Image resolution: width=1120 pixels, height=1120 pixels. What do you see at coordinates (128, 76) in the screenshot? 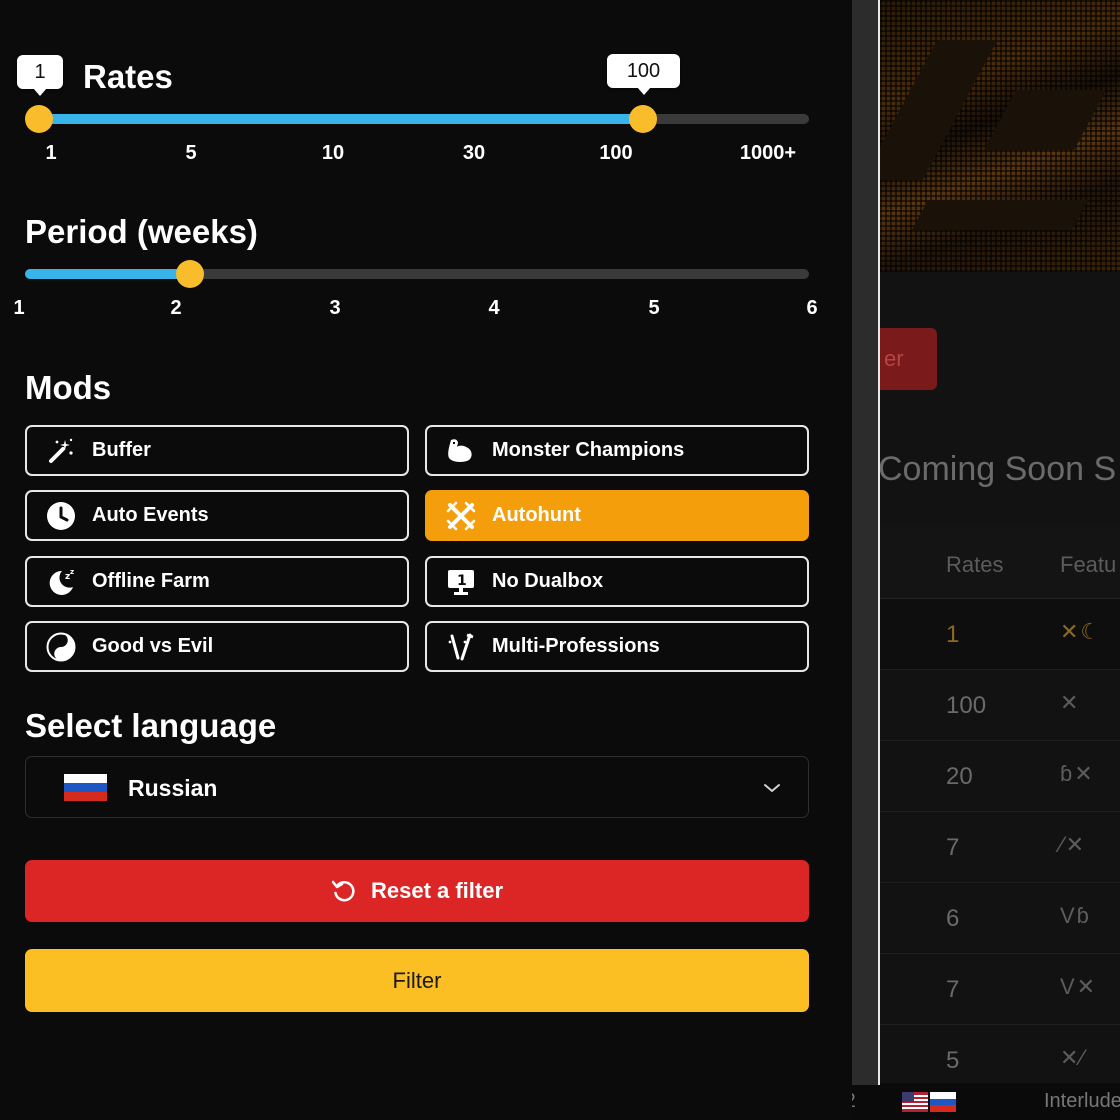
I see `rates-title: Rates` at bounding box center [128, 76].